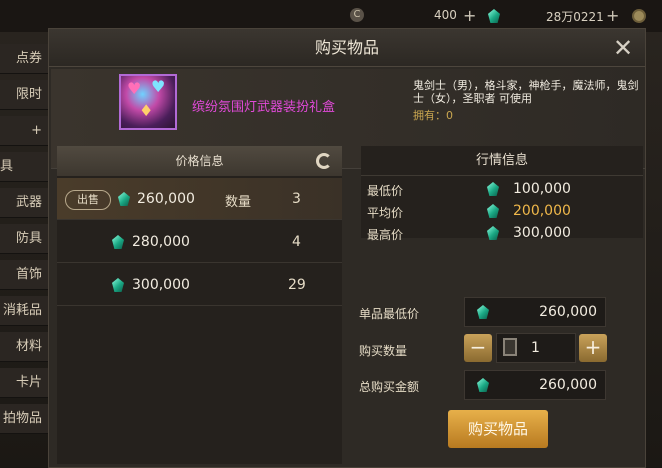 The width and height of the screenshot is (662, 468). What do you see at coordinates (24, 59) in the screenshot?
I see `sidebar-item-coupon: 点券` at bounding box center [24, 59].